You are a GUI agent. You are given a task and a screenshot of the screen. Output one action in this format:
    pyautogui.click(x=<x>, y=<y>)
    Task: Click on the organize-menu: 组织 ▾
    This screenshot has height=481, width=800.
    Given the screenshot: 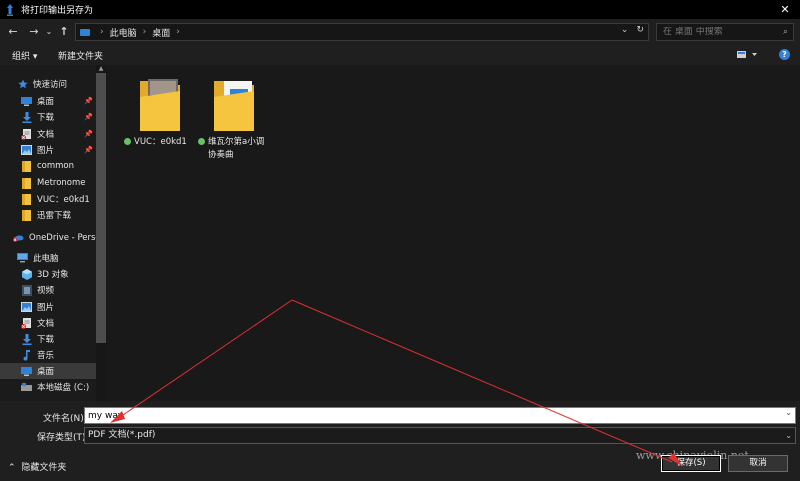 What is the action you would take?
    pyautogui.click(x=24, y=55)
    